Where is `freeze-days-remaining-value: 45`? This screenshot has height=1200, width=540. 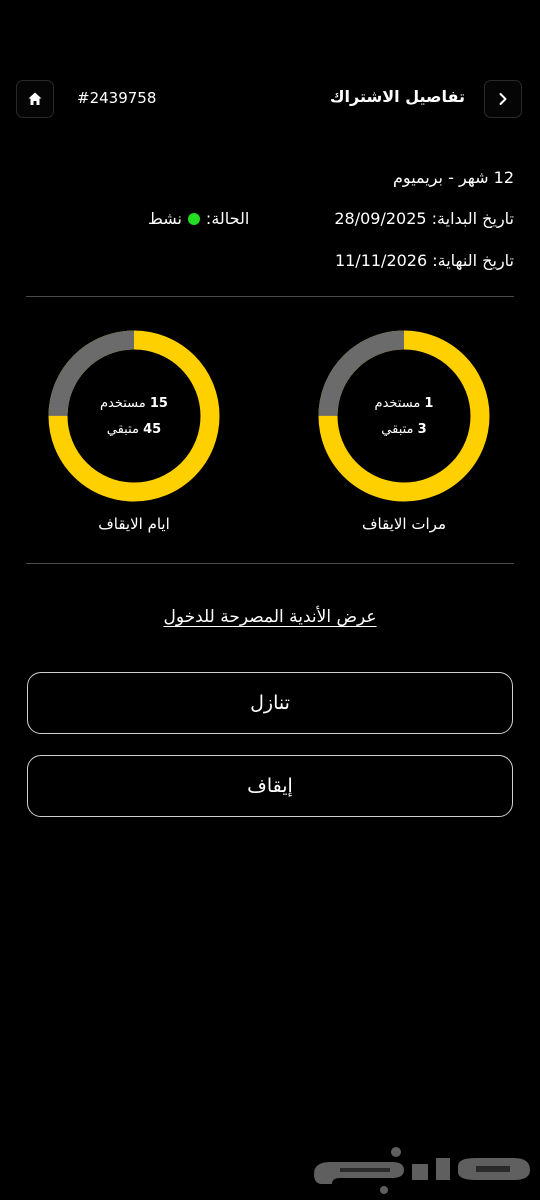 freeze-days-remaining-value: 45 is located at coordinates (152, 429).